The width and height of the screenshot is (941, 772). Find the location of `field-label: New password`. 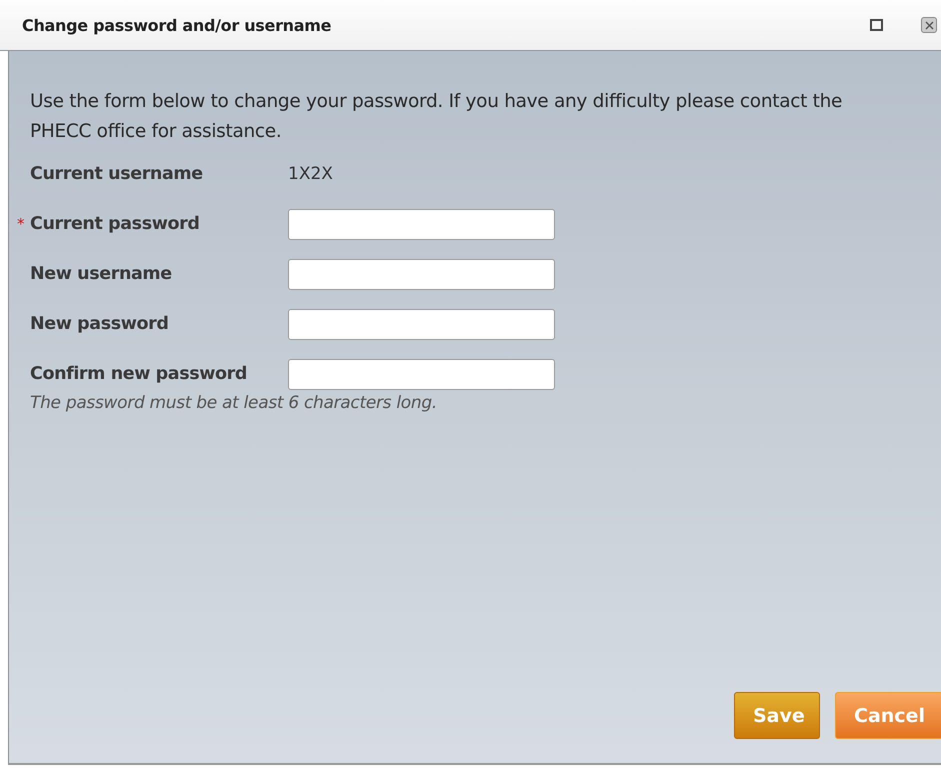

field-label: New password is located at coordinates (99, 324).